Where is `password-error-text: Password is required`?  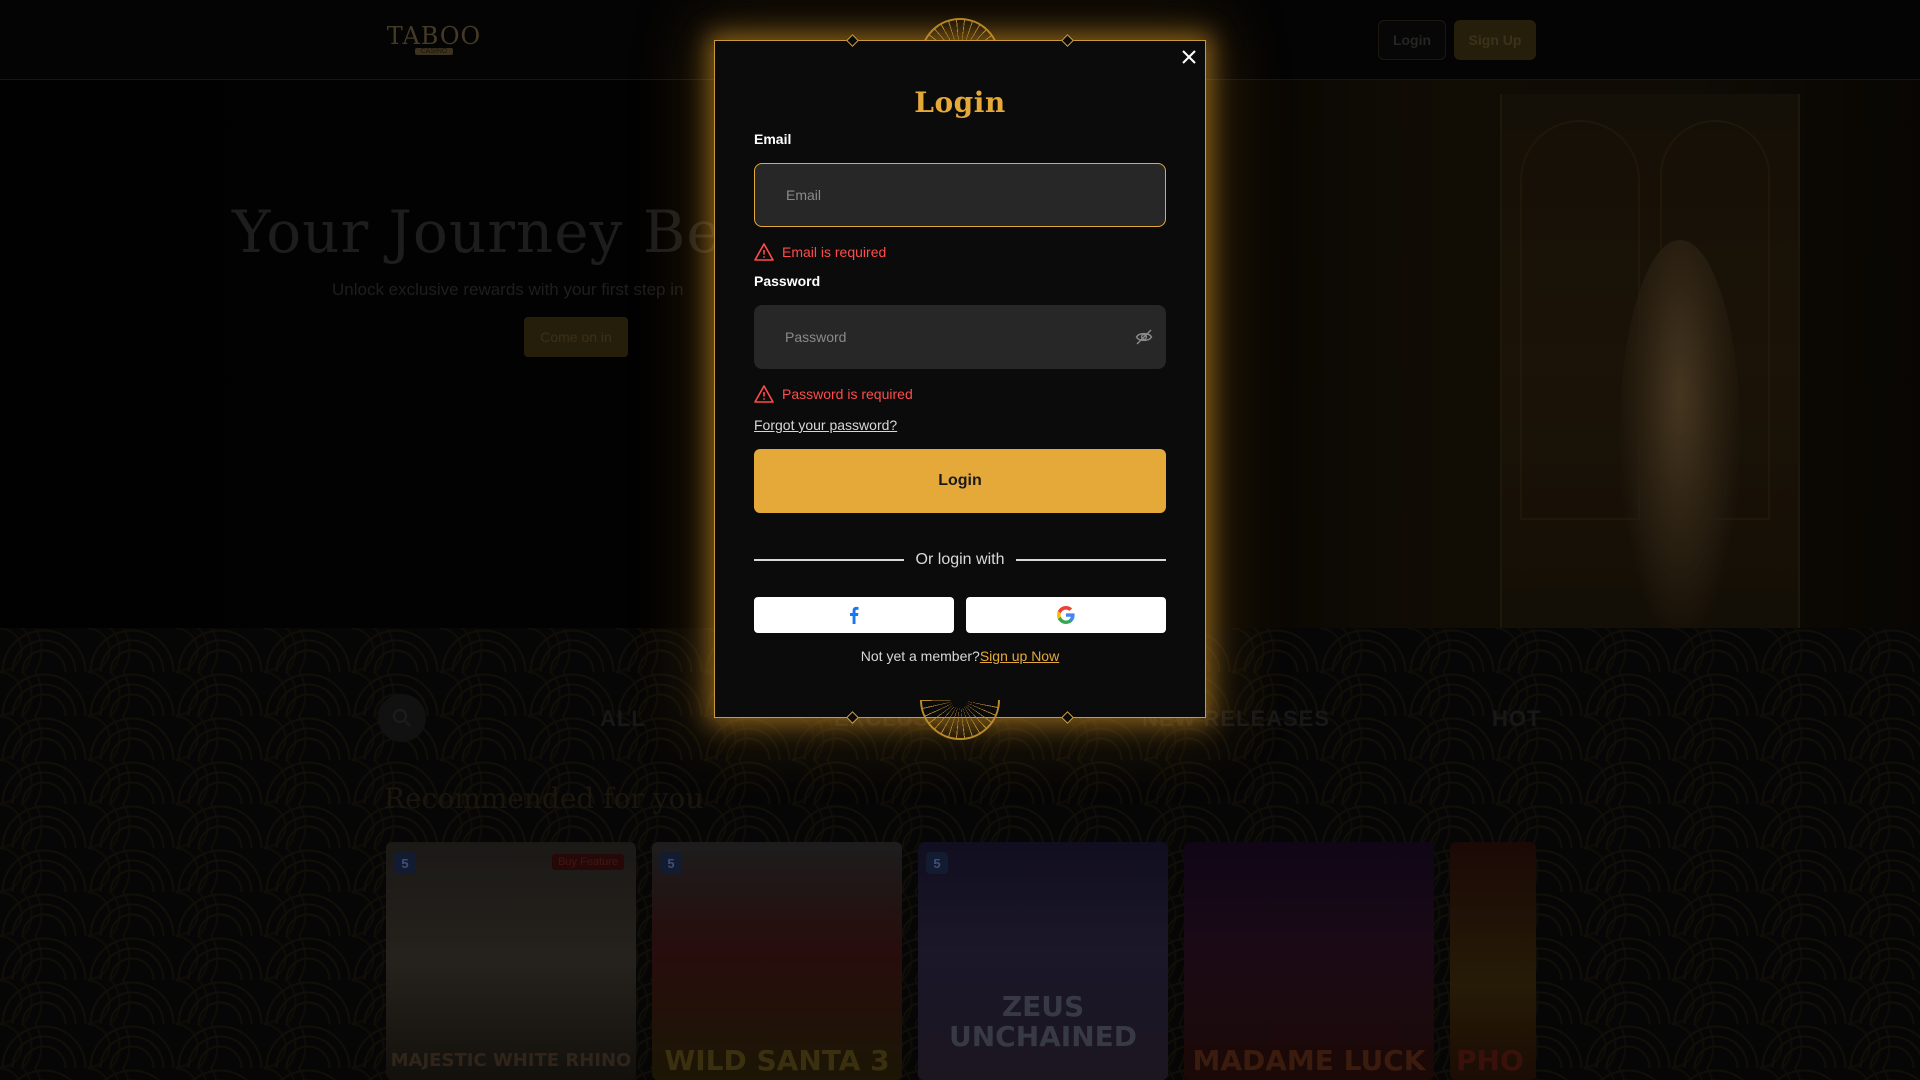 password-error-text: Password is required is located at coordinates (847, 394).